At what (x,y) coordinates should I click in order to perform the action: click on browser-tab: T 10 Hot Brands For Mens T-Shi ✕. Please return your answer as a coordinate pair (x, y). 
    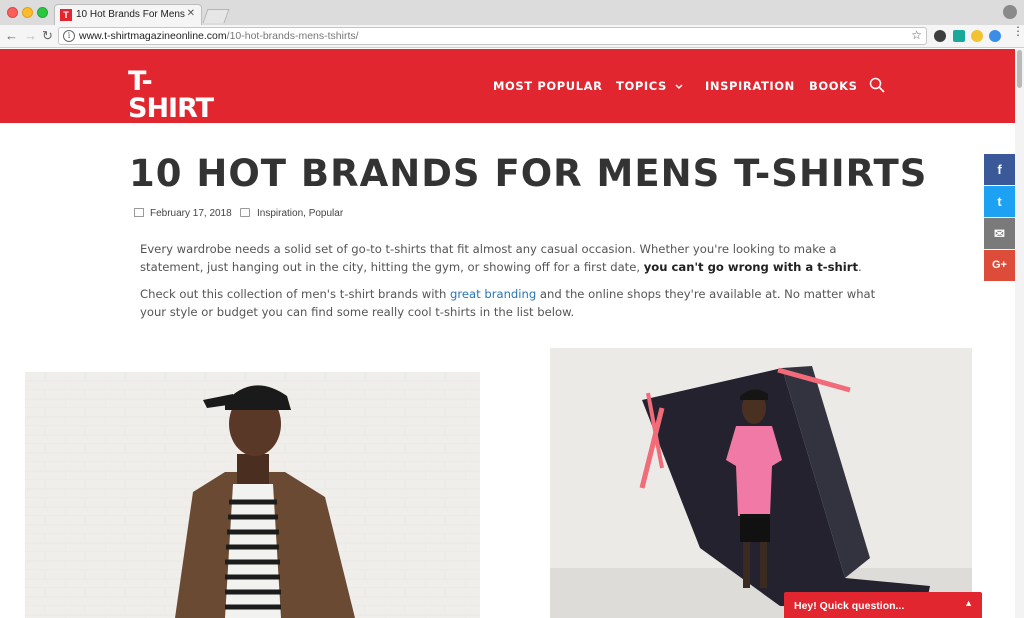
    Looking at the image, I should click on (128, 14).